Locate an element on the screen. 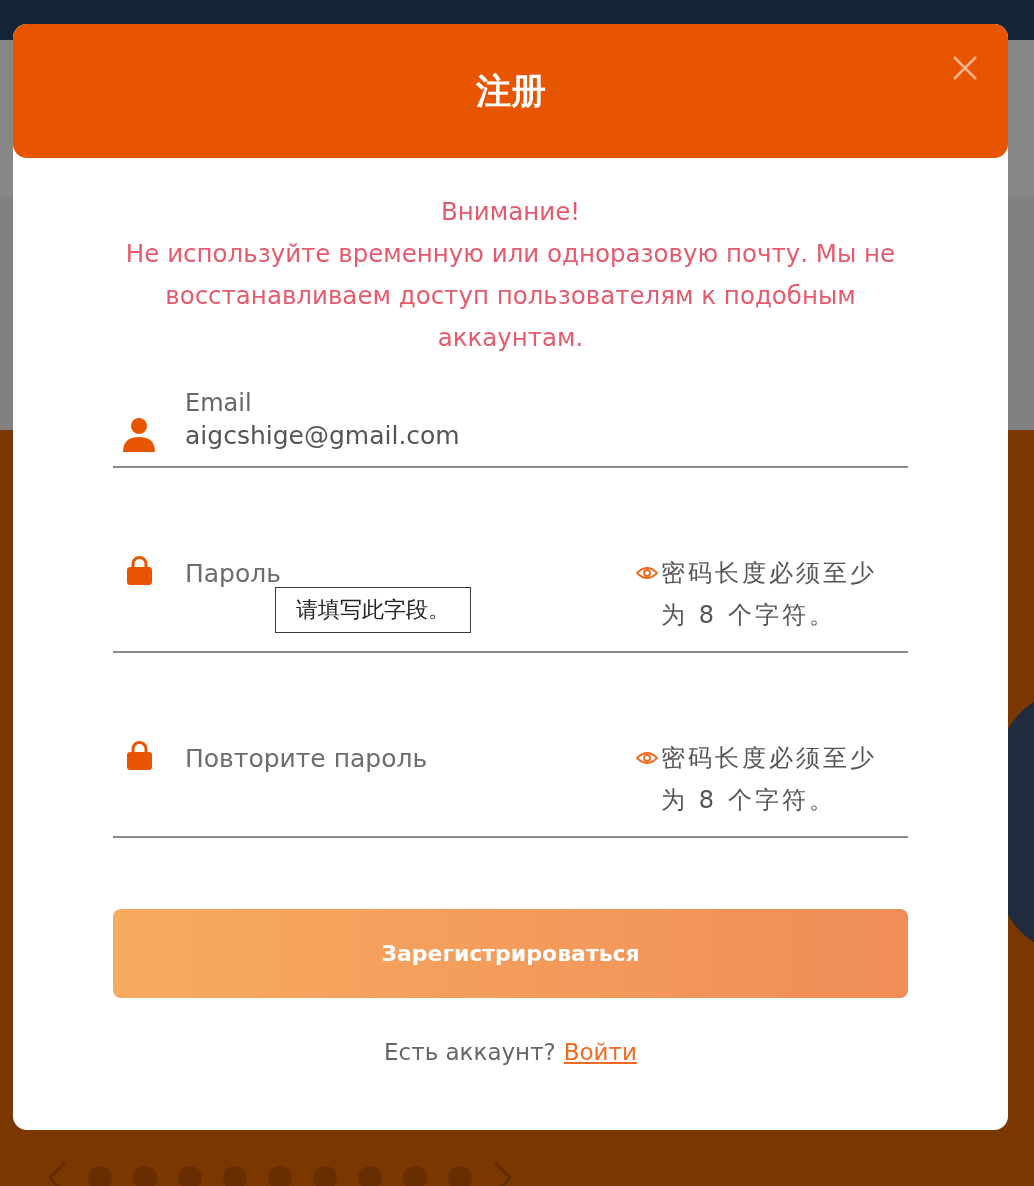 This screenshot has height=1186, width=1034. email-input: aigcshige@gmail.com is located at coordinates (546, 435).